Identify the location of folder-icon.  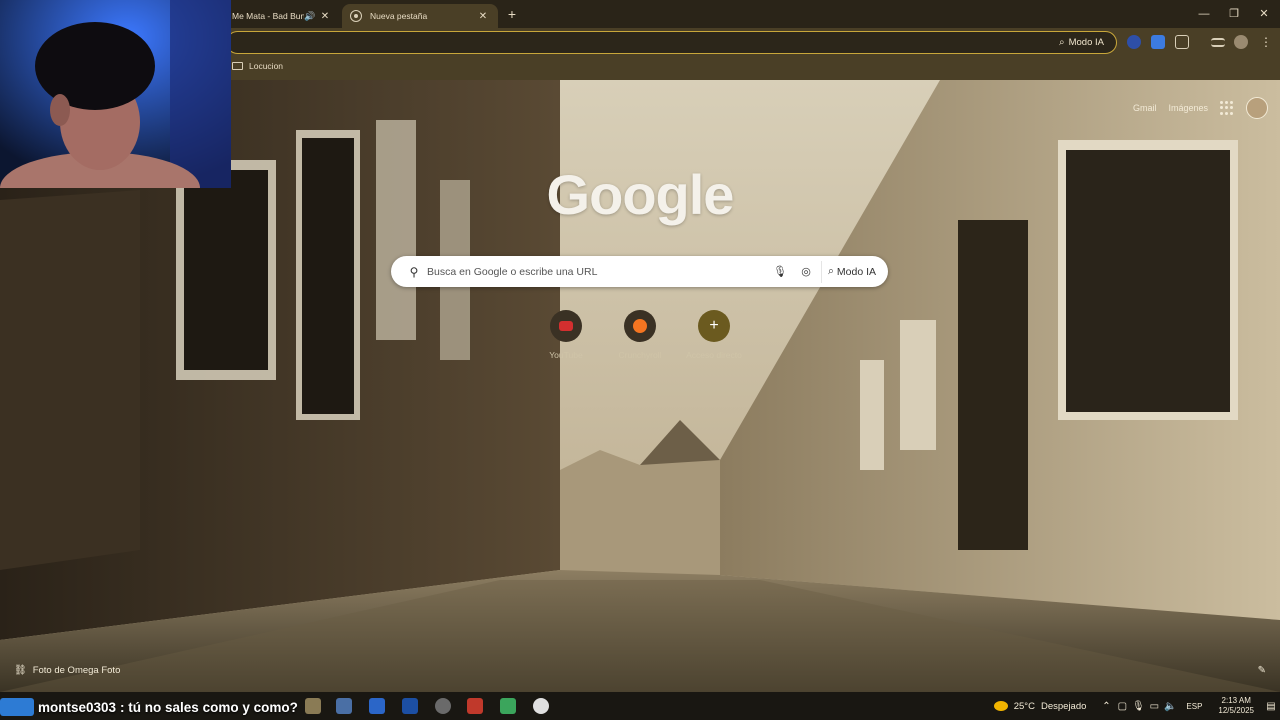
(237, 66).